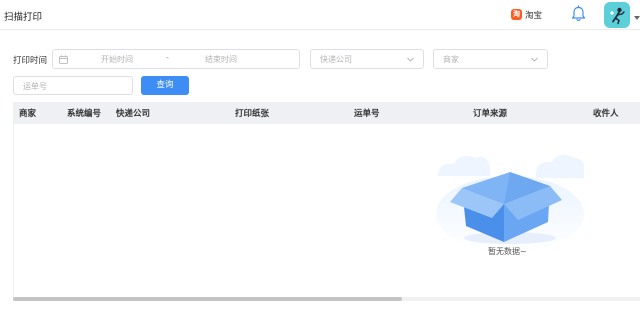 The width and height of the screenshot is (640, 313). I want to click on column-header-order-source: 订单来源, so click(490, 114).